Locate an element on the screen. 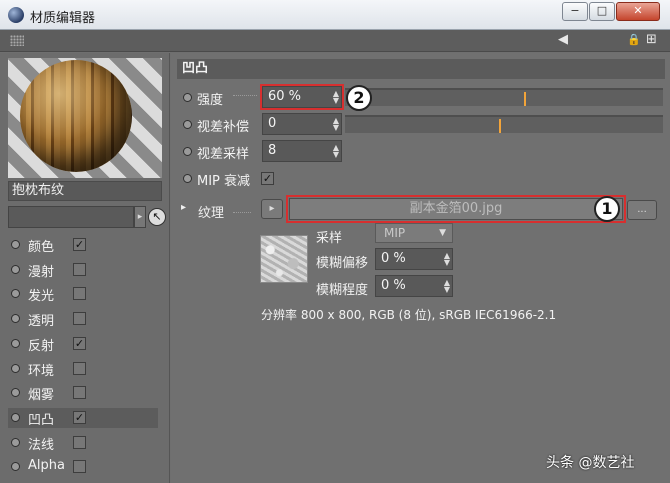  blur-scale-value: 0 % is located at coordinates (393, 285).